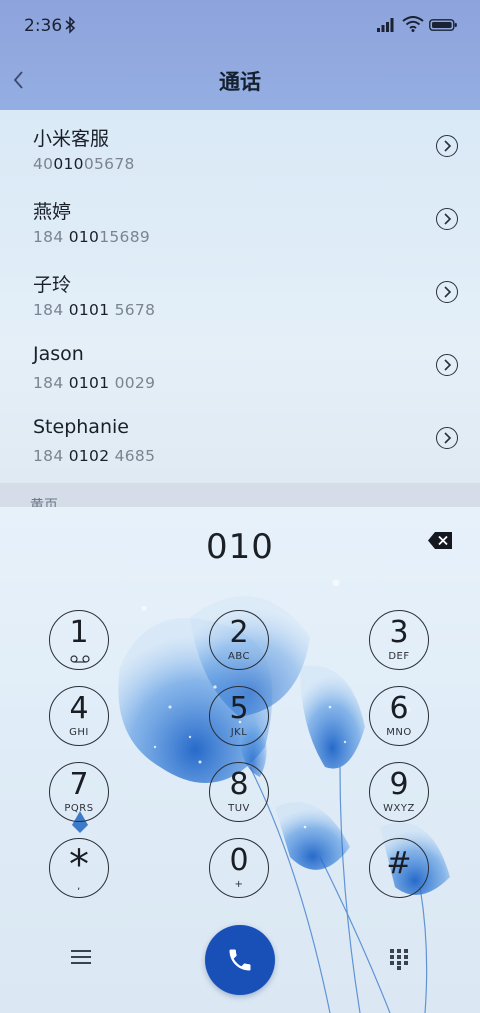 Image resolution: width=480 pixels, height=1013 pixels. What do you see at coordinates (52, 285) in the screenshot?
I see `contact-name: 子玲` at bounding box center [52, 285].